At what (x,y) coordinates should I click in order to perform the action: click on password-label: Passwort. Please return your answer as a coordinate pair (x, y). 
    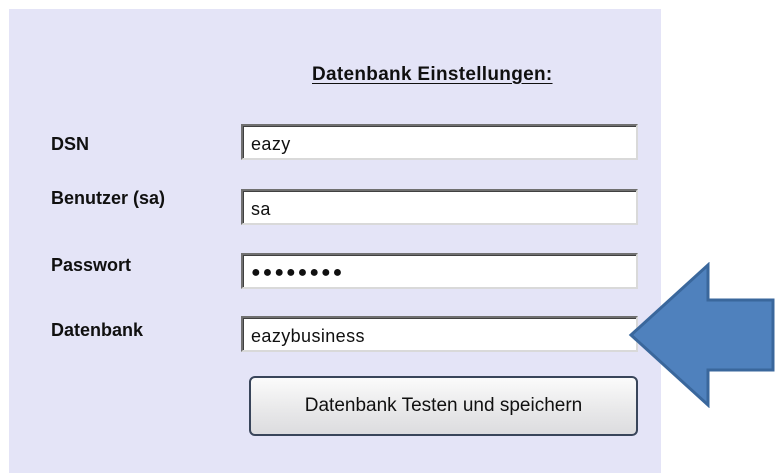
    Looking at the image, I should click on (91, 265).